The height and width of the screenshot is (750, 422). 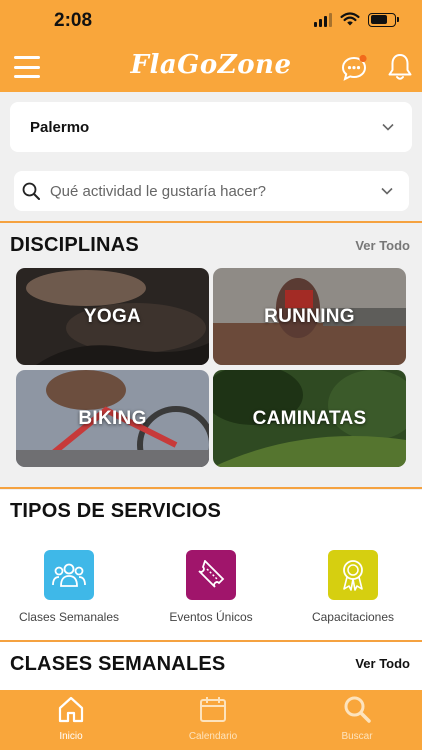 I want to click on discipline-label: RUNNING, so click(x=309, y=316).